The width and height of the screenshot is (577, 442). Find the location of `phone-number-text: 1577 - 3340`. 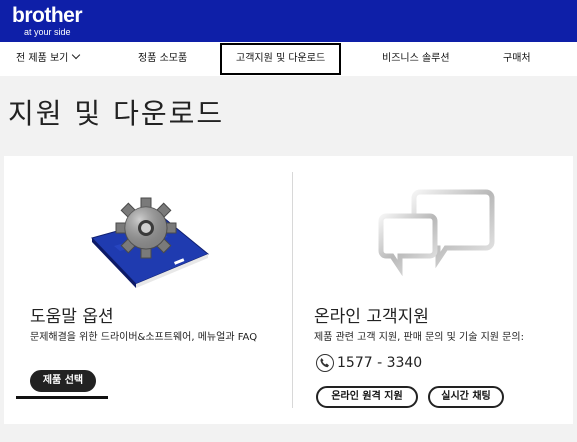

phone-number-text: 1577 - 3340 is located at coordinates (380, 363).